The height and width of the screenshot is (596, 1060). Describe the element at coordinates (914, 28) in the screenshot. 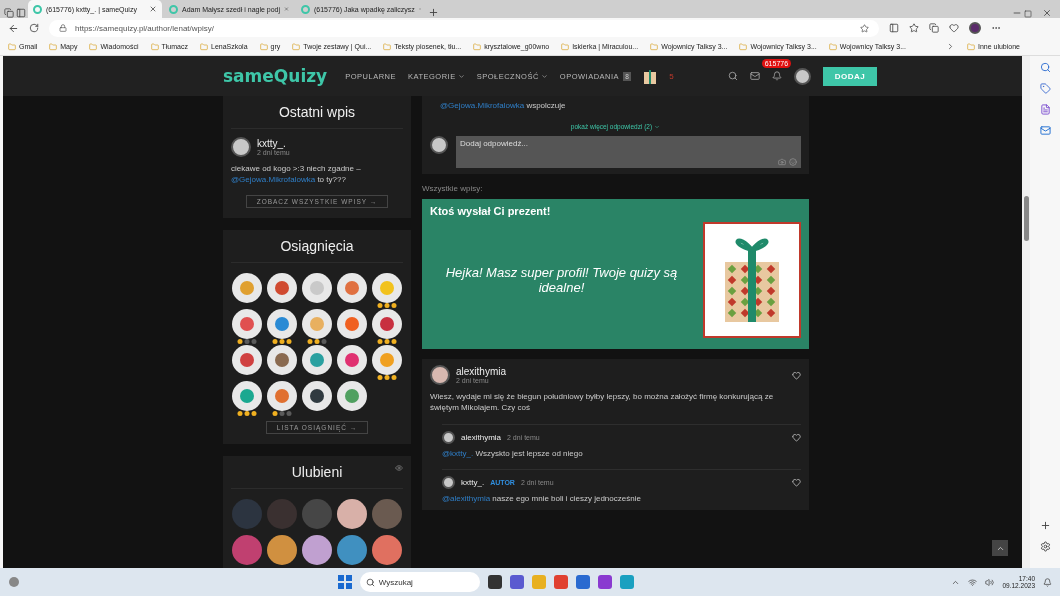

I see `favorites-icon` at that location.